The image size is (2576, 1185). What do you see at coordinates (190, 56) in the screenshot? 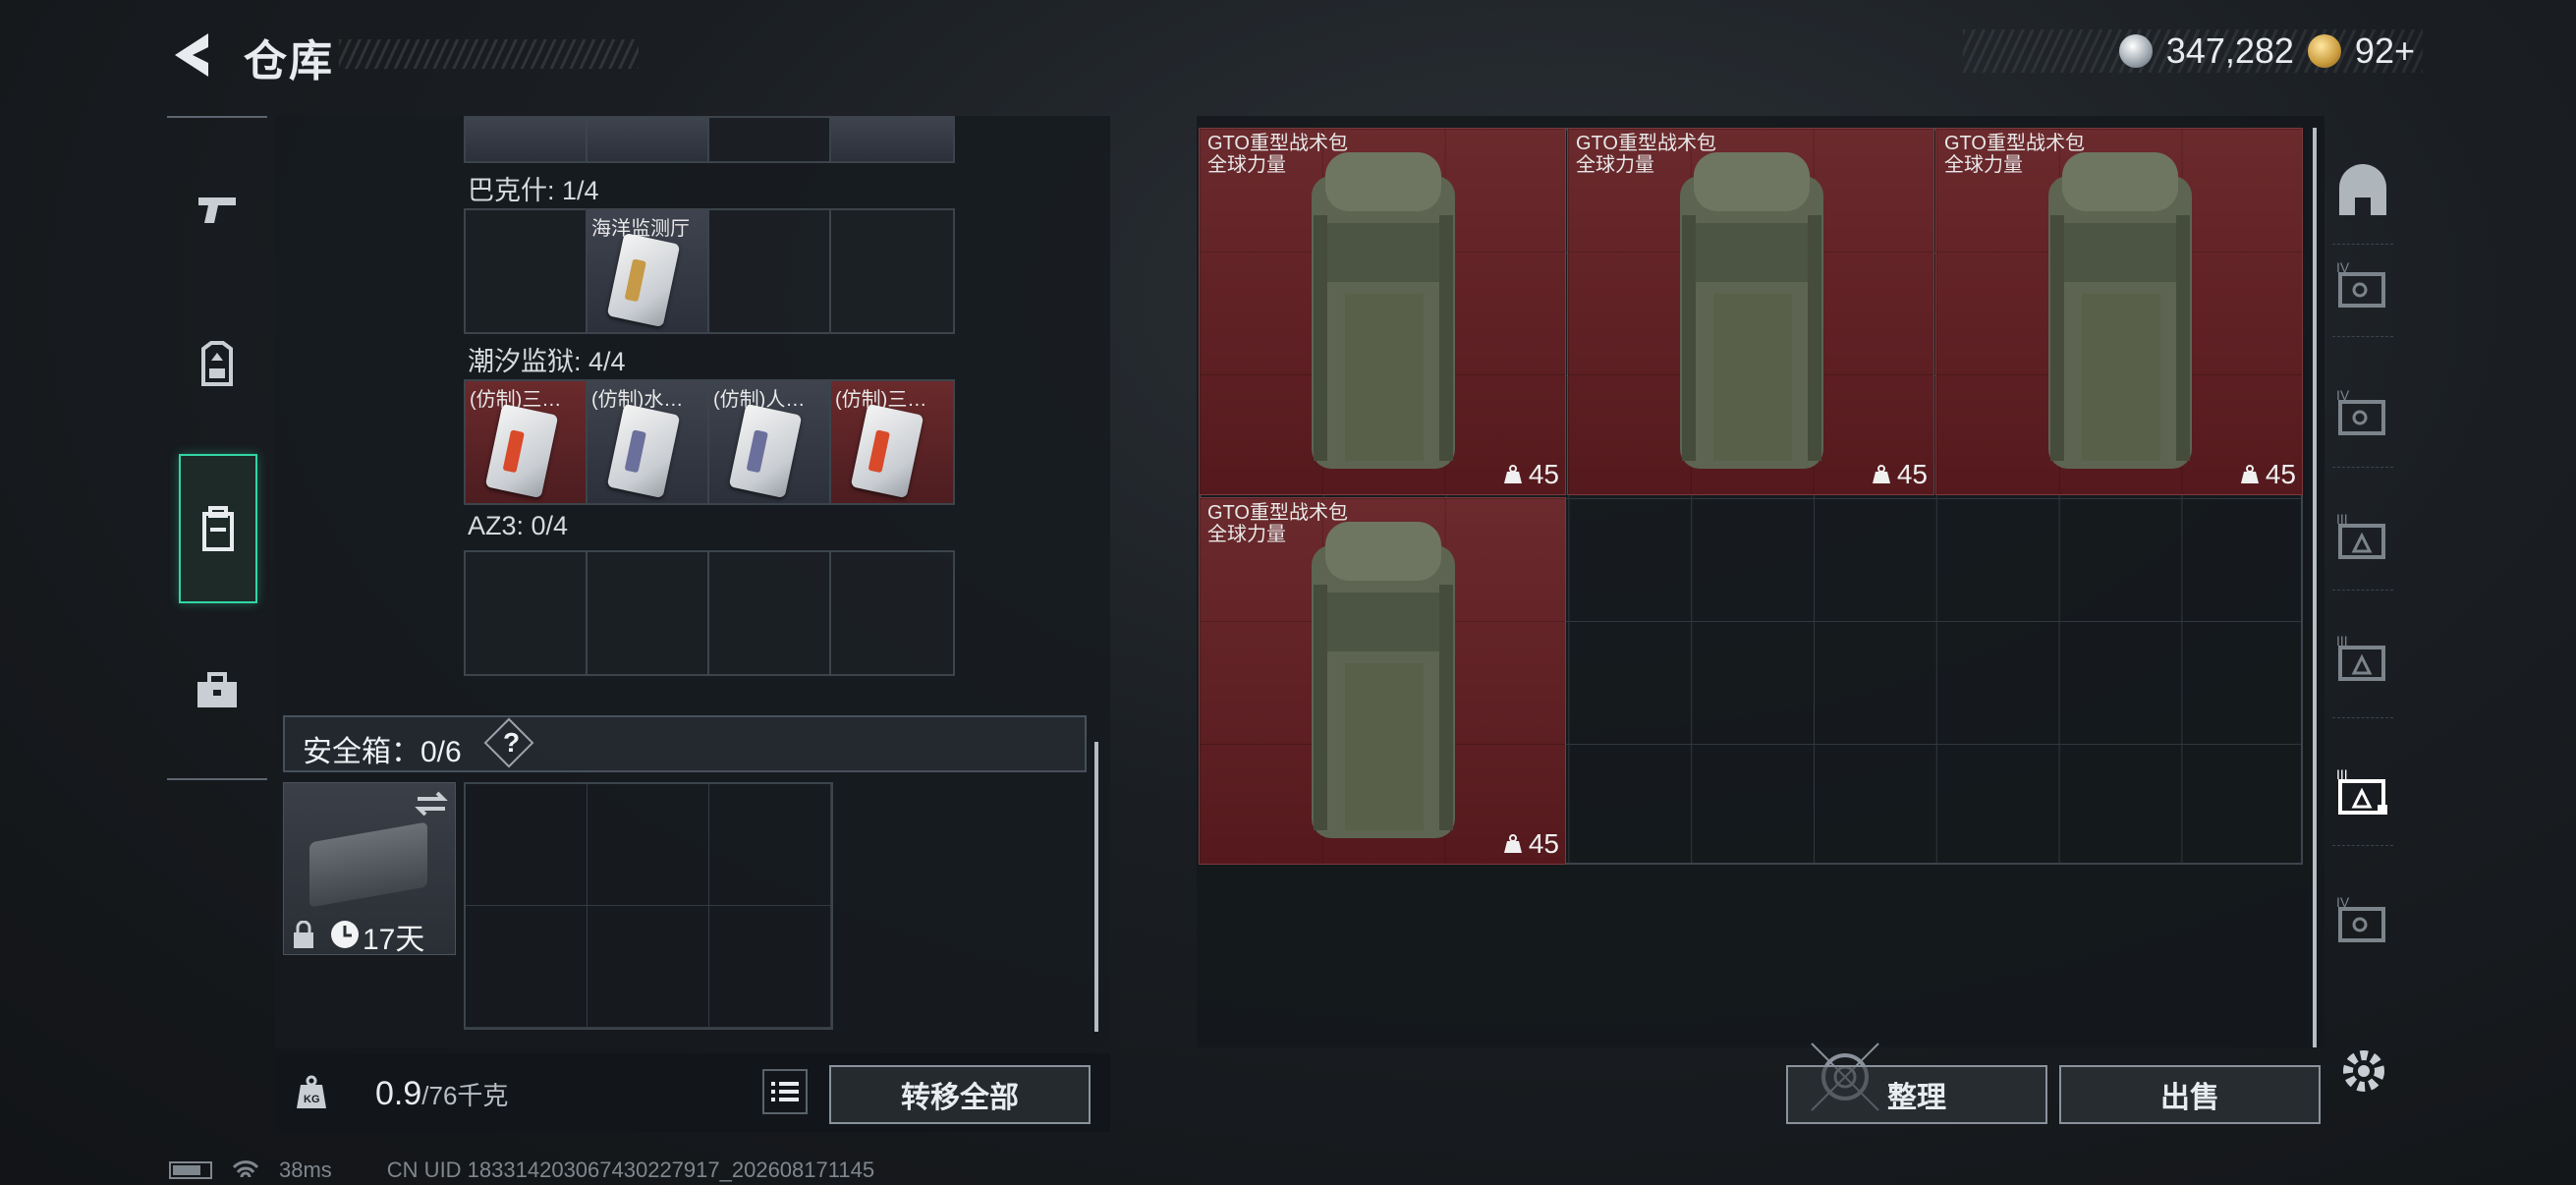
I see `back-button` at bounding box center [190, 56].